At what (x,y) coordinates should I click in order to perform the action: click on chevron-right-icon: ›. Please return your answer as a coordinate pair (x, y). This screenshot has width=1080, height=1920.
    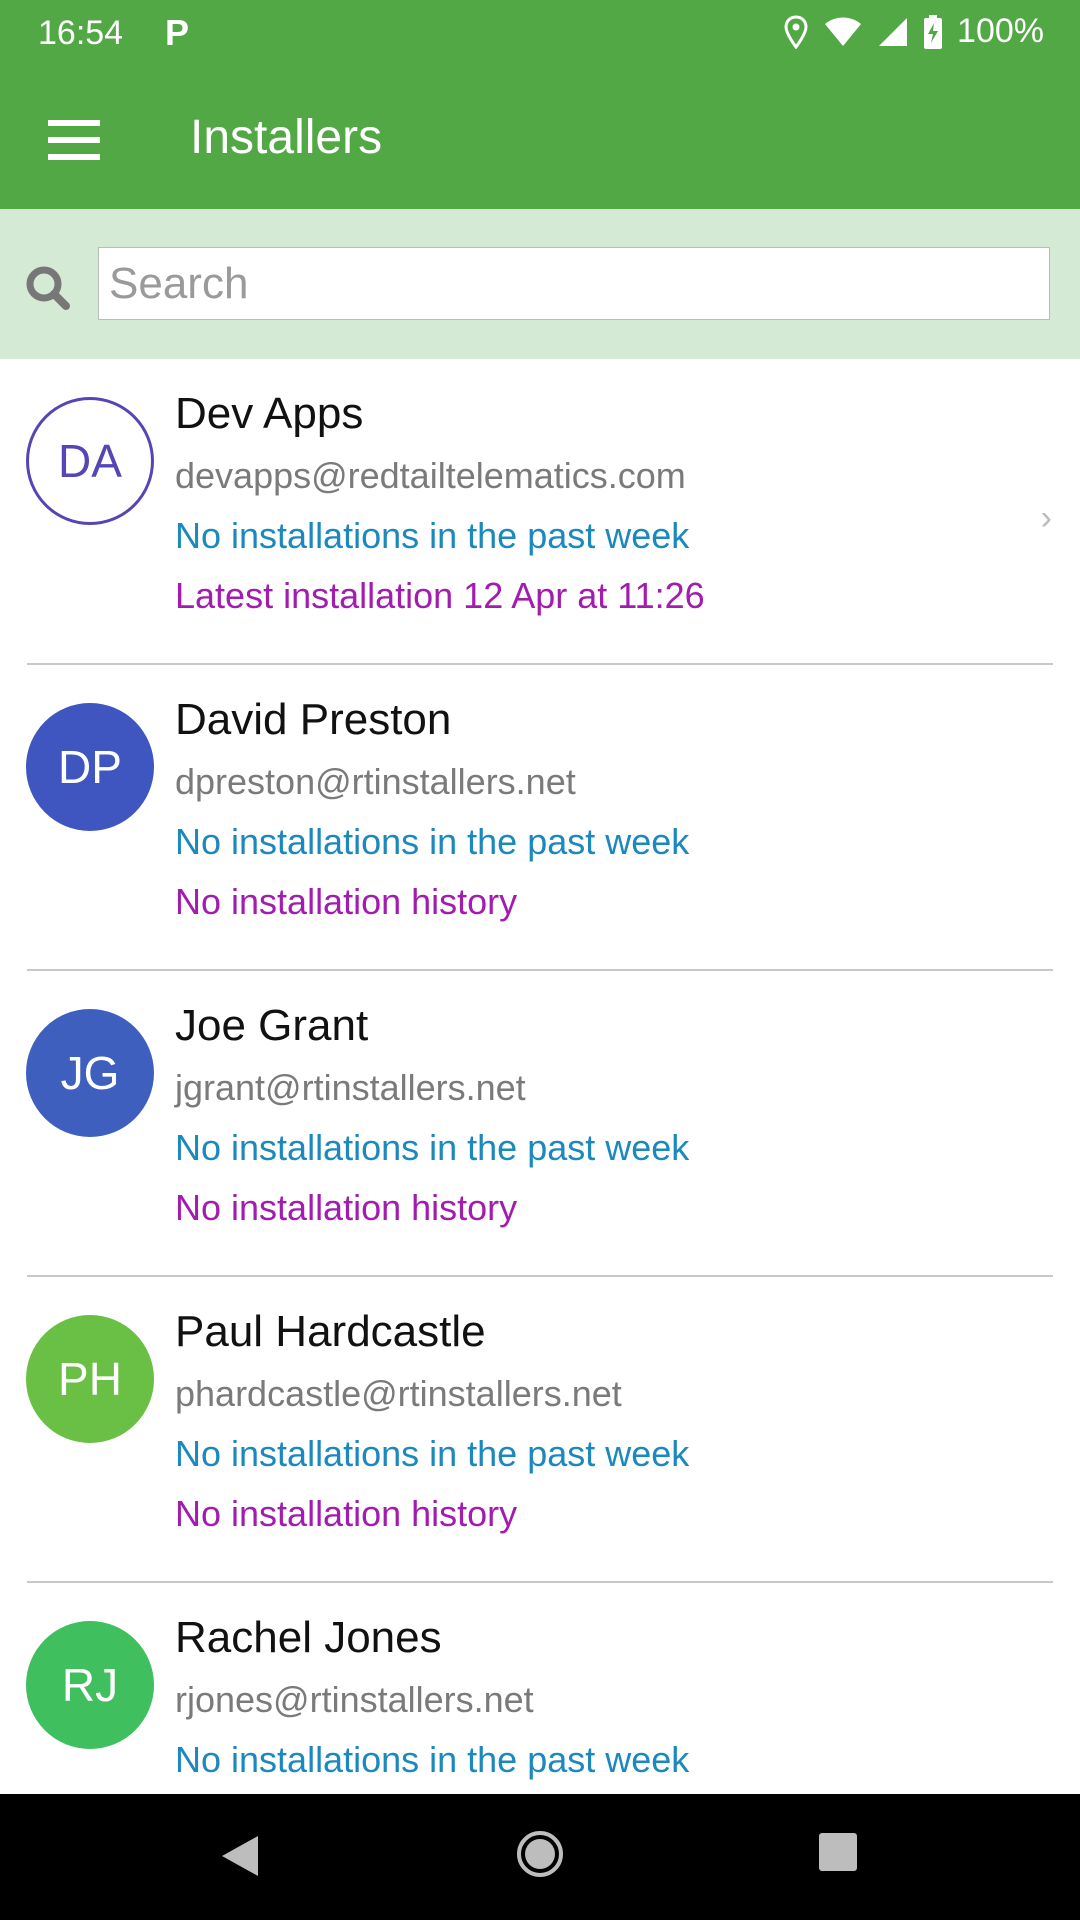
    Looking at the image, I should click on (1046, 518).